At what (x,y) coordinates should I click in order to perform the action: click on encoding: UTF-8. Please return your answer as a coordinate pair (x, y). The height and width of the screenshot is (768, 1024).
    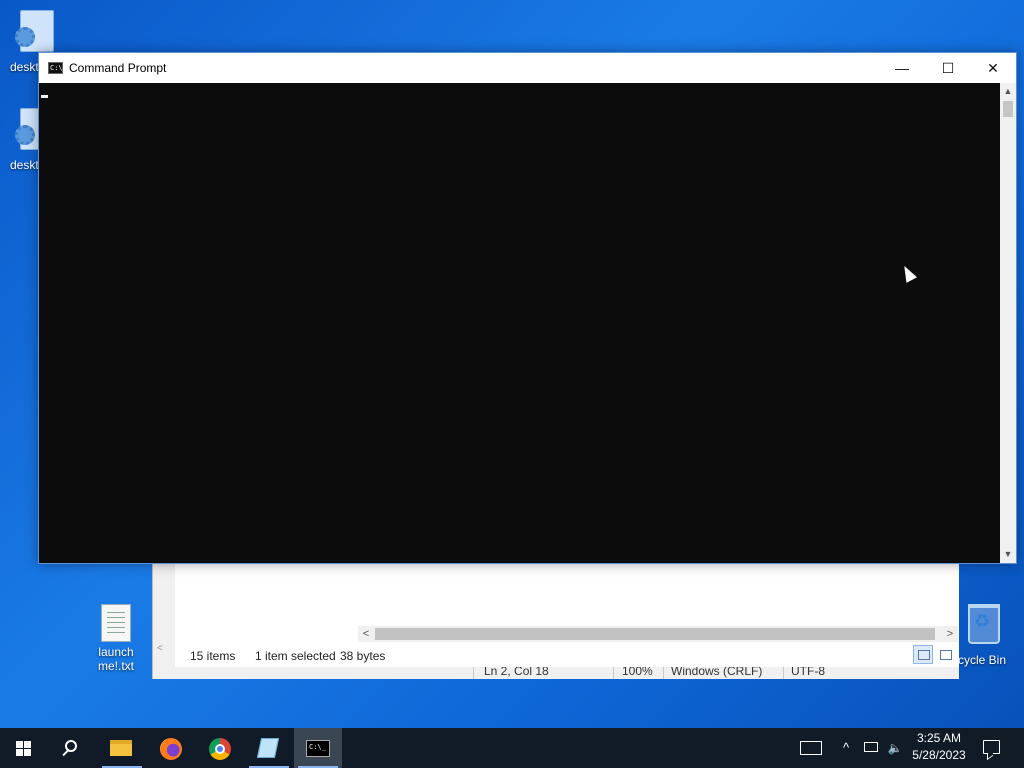
    Looking at the image, I should click on (808, 672).